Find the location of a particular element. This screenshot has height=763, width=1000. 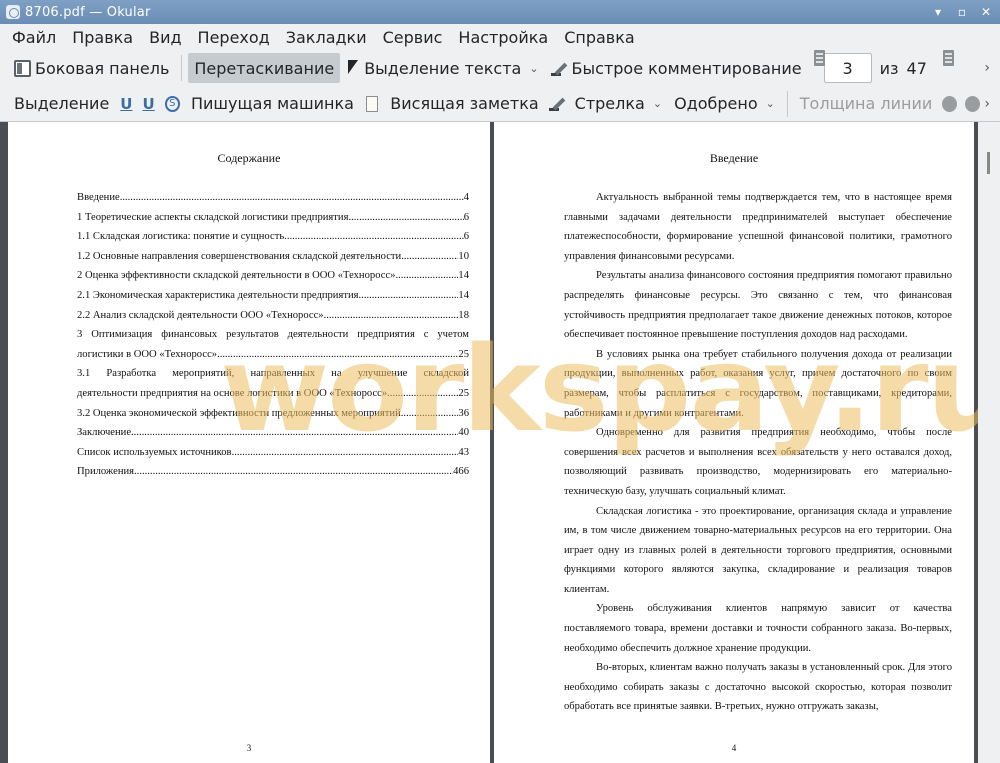

typewriter-tool-button: Пишущая машинка is located at coordinates (272, 104).